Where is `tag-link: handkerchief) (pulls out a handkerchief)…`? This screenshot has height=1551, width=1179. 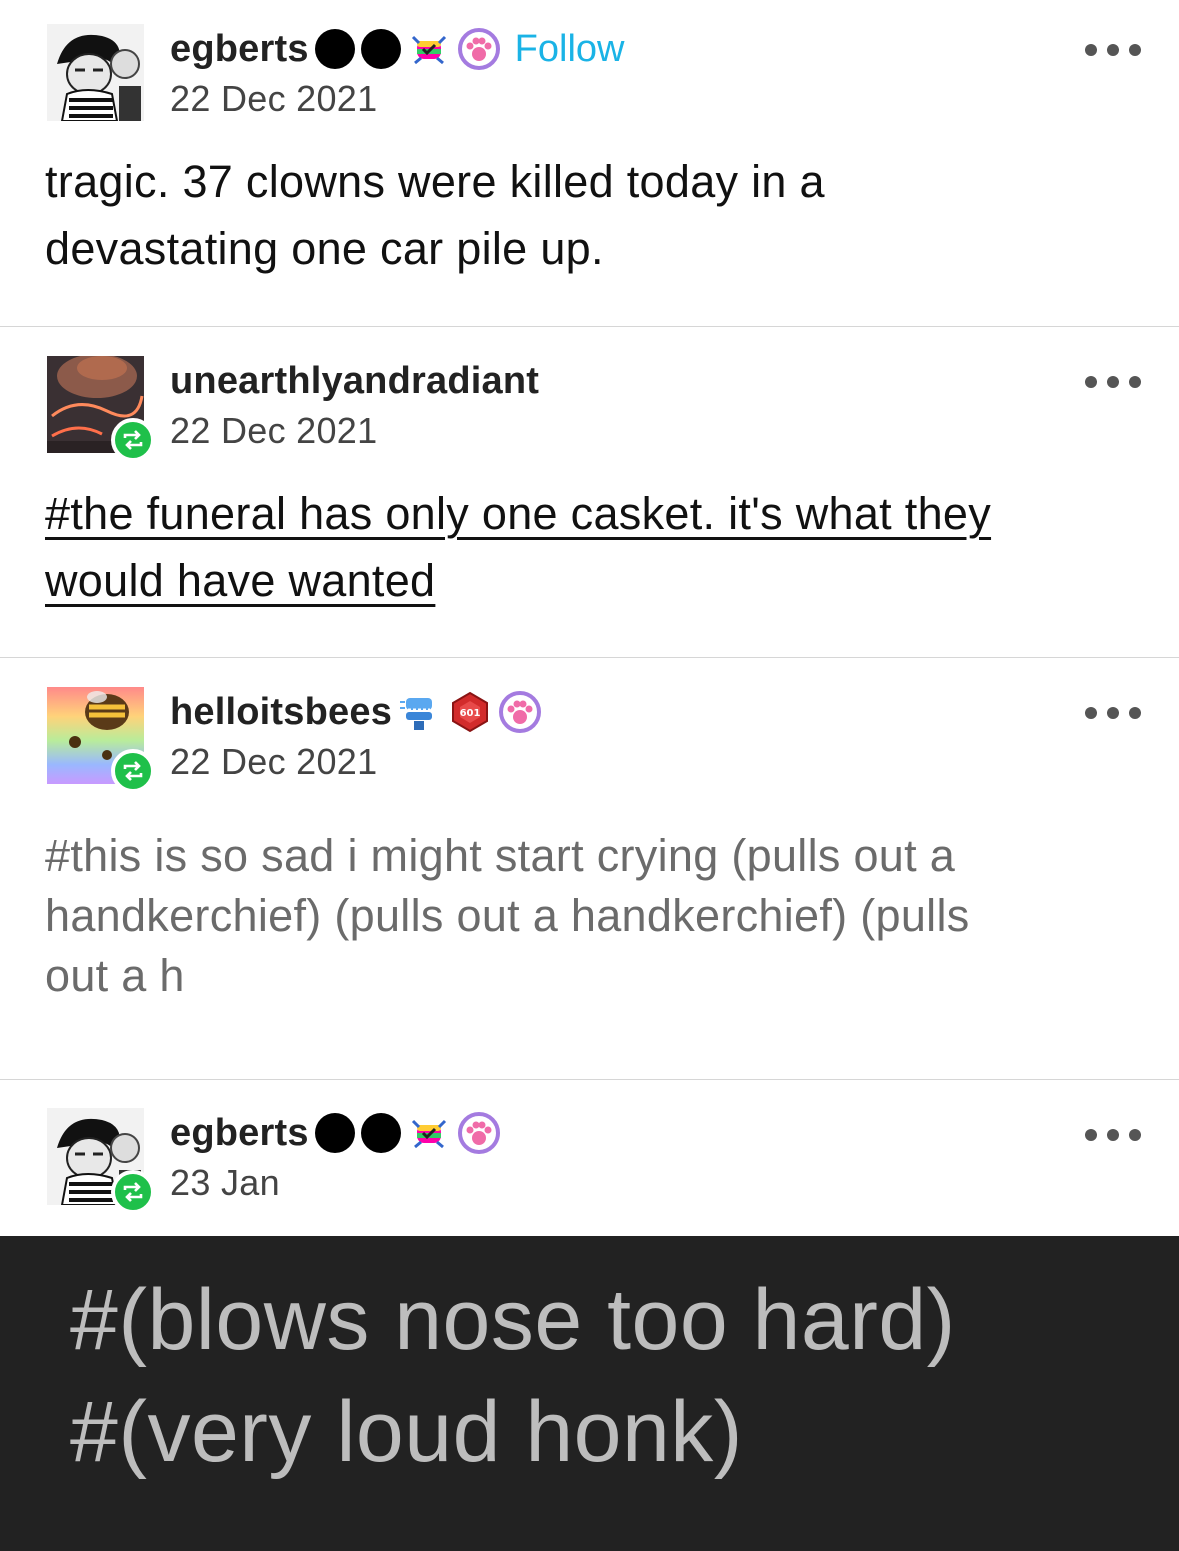 tag-link: handkerchief) (pulls out a handkerchief)… is located at coordinates (590, 916).